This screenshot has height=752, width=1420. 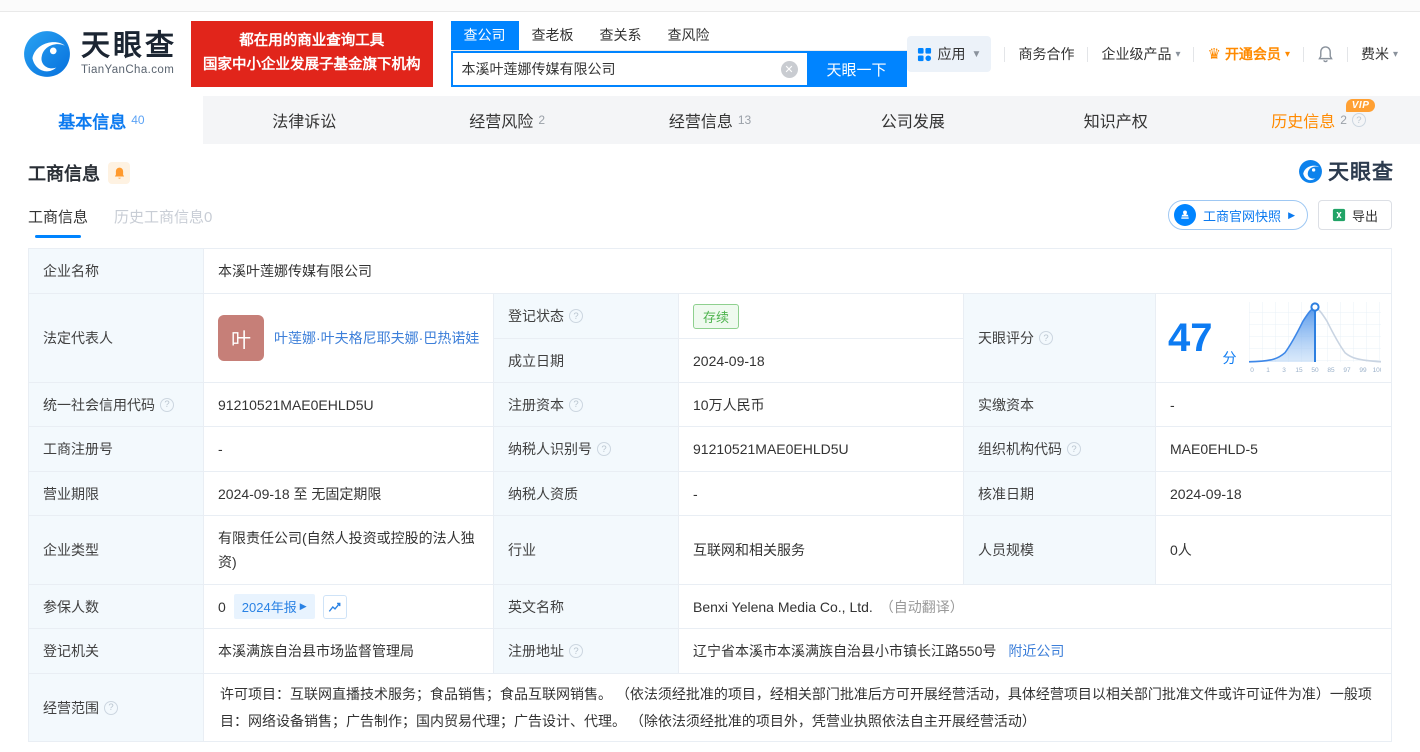 What do you see at coordinates (1291, 214) in the screenshot?
I see `arrow-right-icon: ▶` at bounding box center [1291, 214].